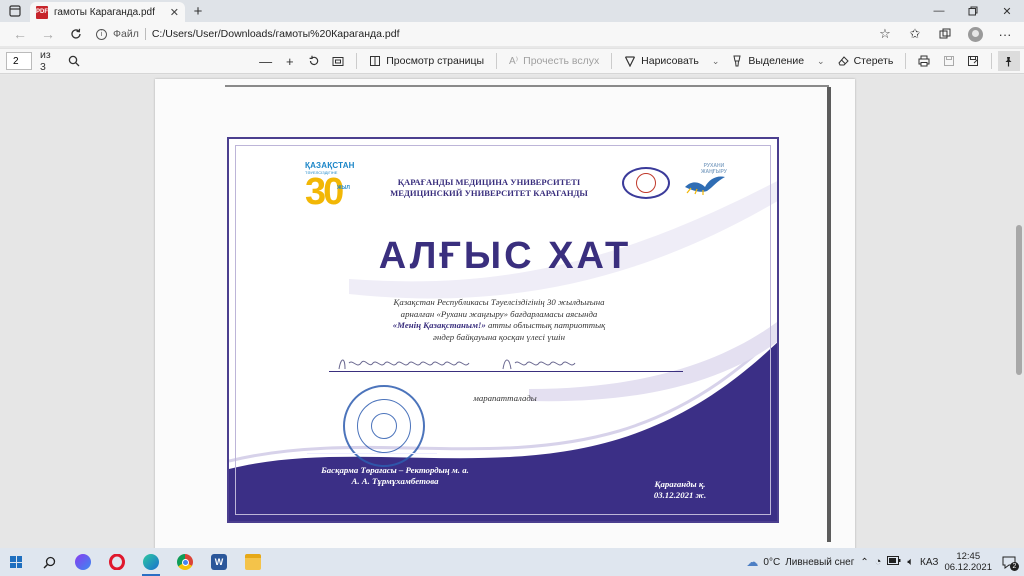 This screenshot has width=1024, height=576. I want to click on erase-button: Стереть, so click(865, 61).